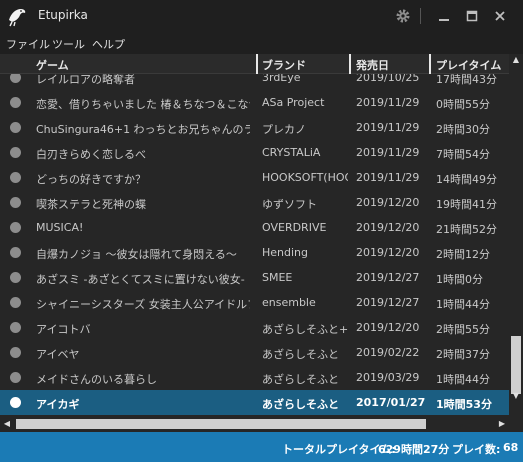  Describe the element at coordinates (60, 227) in the screenshot. I see `game-title-cell: MUSICA!` at that location.